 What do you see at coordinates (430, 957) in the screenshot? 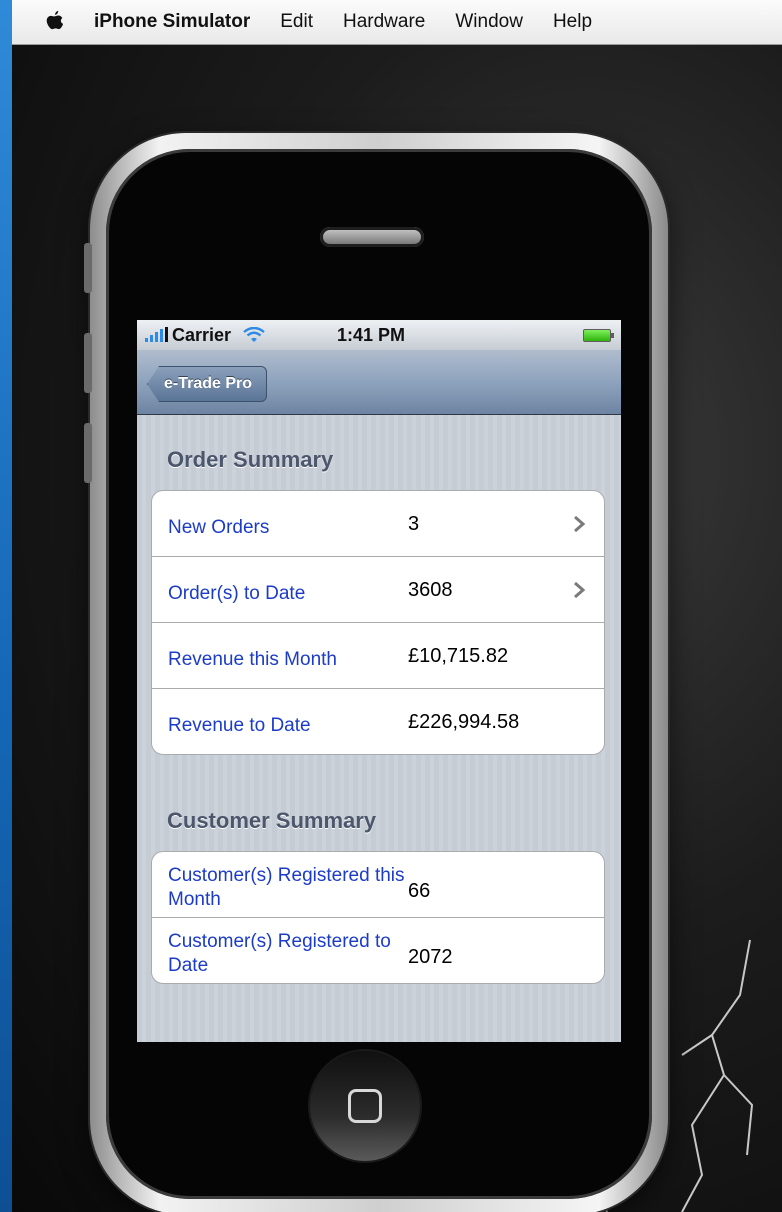
I see `row-value: 2072` at bounding box center [430, 957].